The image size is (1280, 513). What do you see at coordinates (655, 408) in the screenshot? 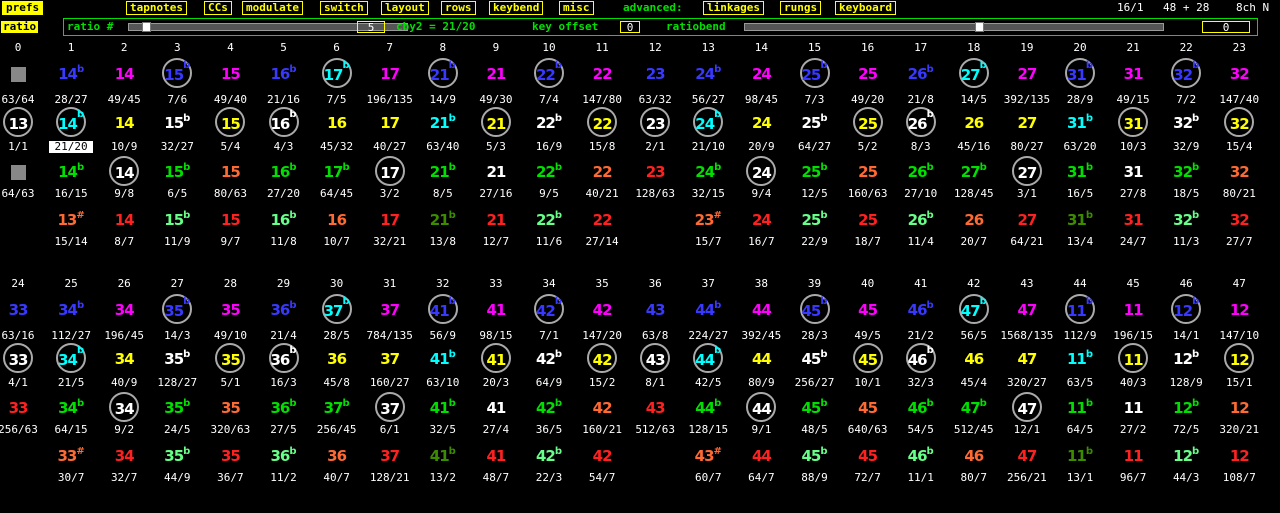
I see `note-key: 43` at bounding box center [655, 408].